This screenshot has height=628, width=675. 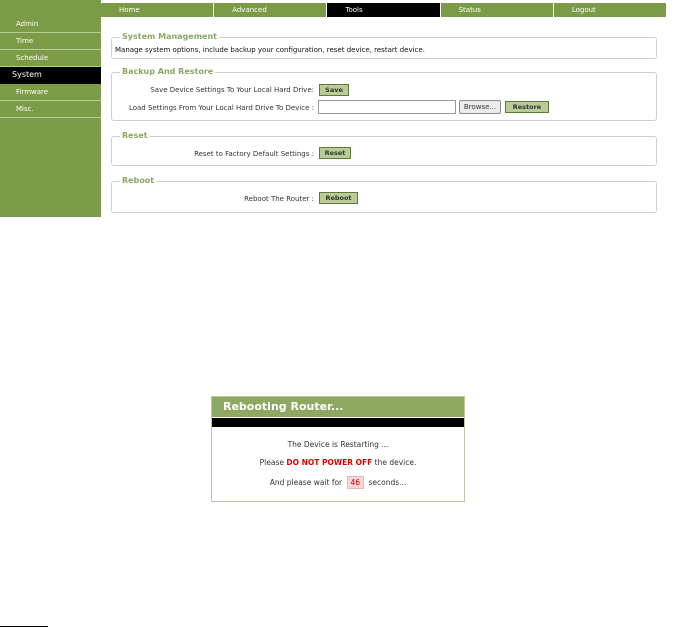 What do you see at coordinates (497, 10) in the screenshot?
I see `tab-status: Status` at bounding box center [497, 10].